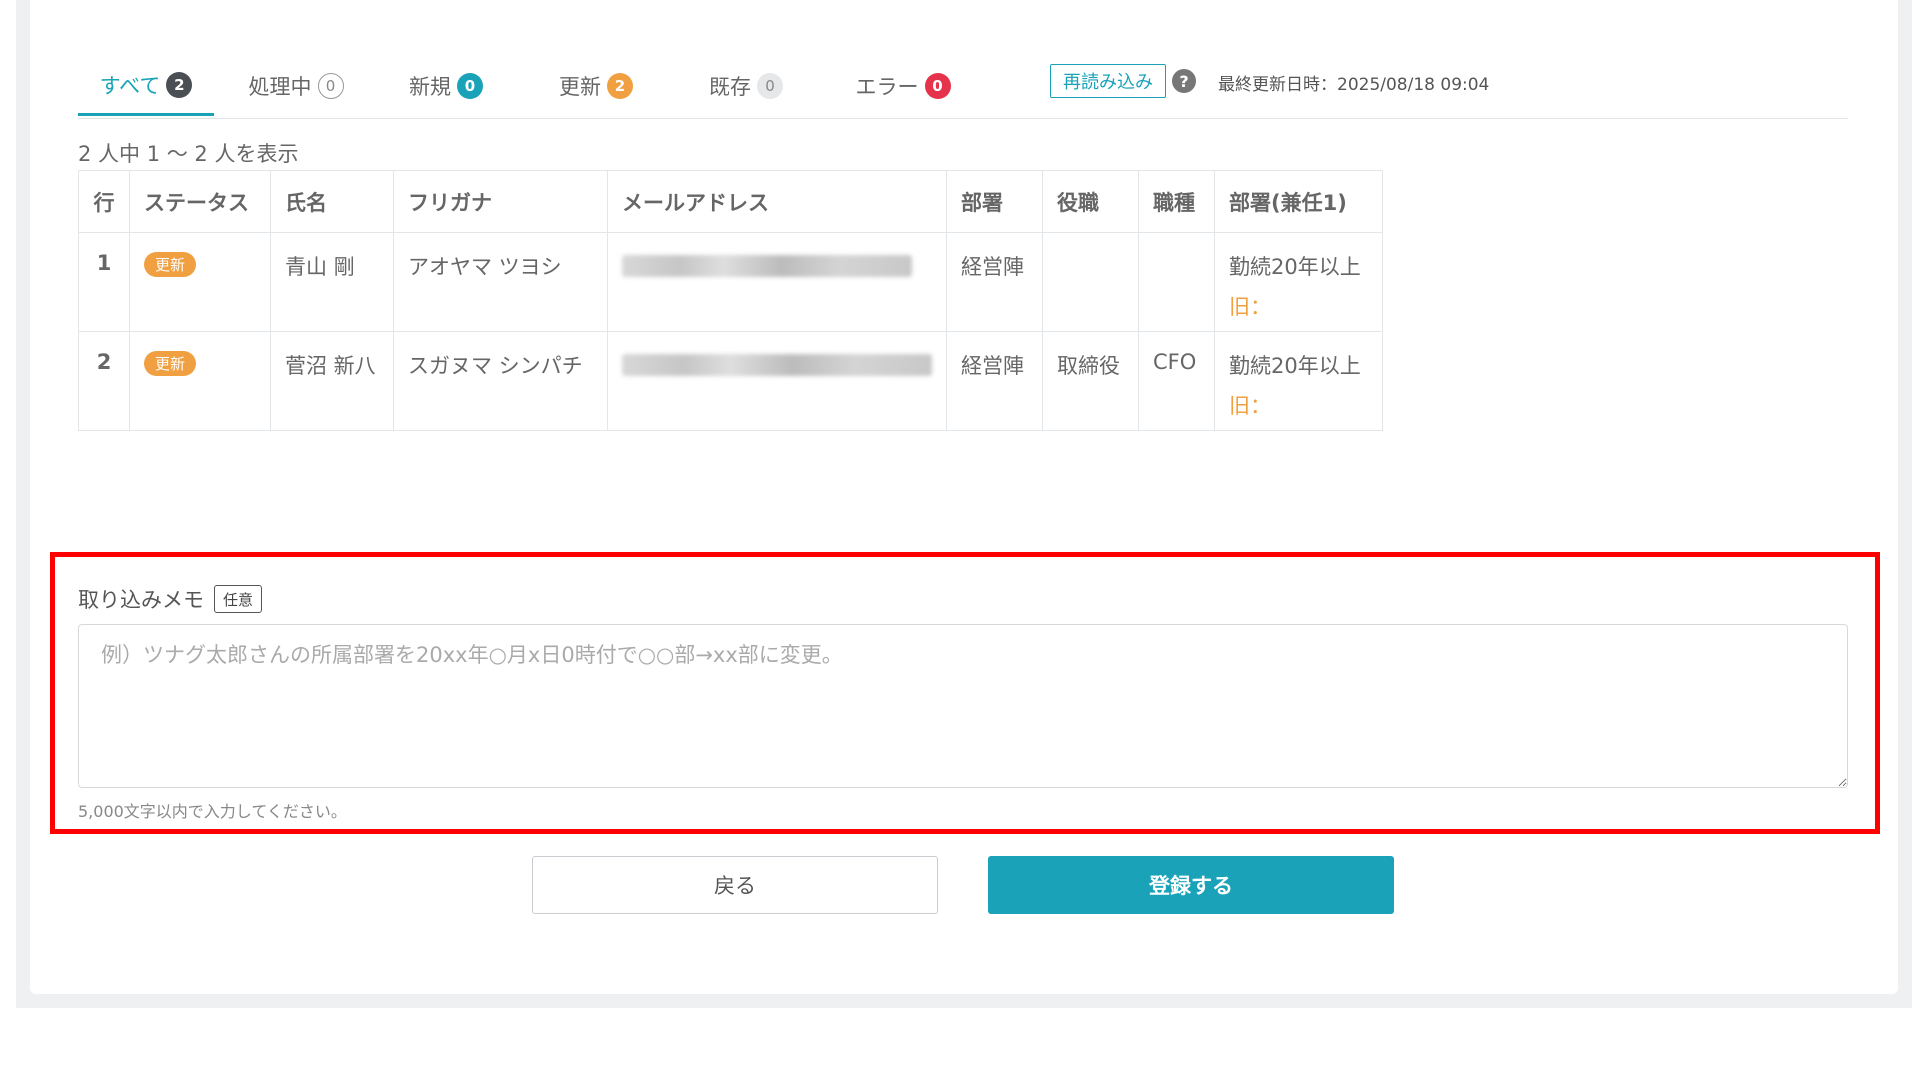 The image size is (1920, 1080). What do you see at coordinates (580, 87) in the screenshot?
I see `tab-label: 更新` at bounding box center [580, 87].